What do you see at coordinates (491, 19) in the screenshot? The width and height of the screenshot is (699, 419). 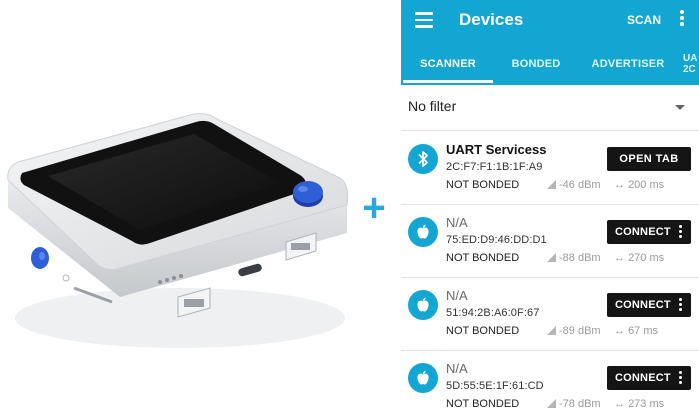 I see `page-title: Devices` at bounding box center [491, 19].